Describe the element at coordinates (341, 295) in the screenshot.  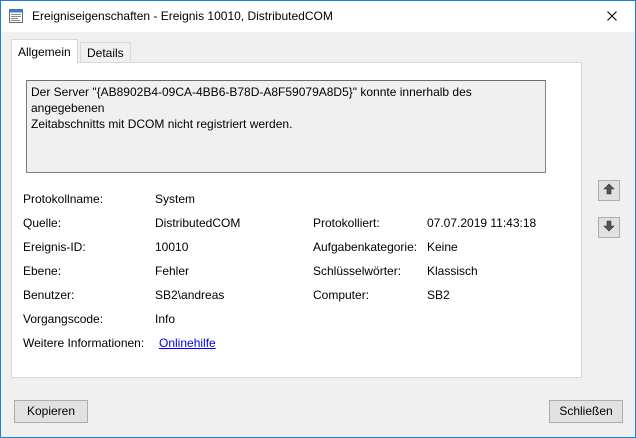
I see `label-computer: Computer:` at that location.